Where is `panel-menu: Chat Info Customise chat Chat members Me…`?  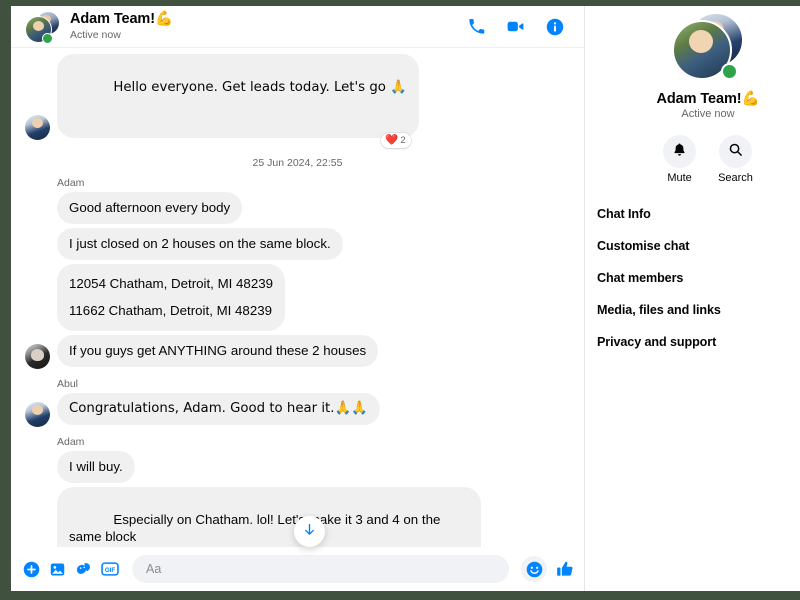
panel-menu: Chat Info Customise chat Chat members Me… is located at coordinates (692, 278).